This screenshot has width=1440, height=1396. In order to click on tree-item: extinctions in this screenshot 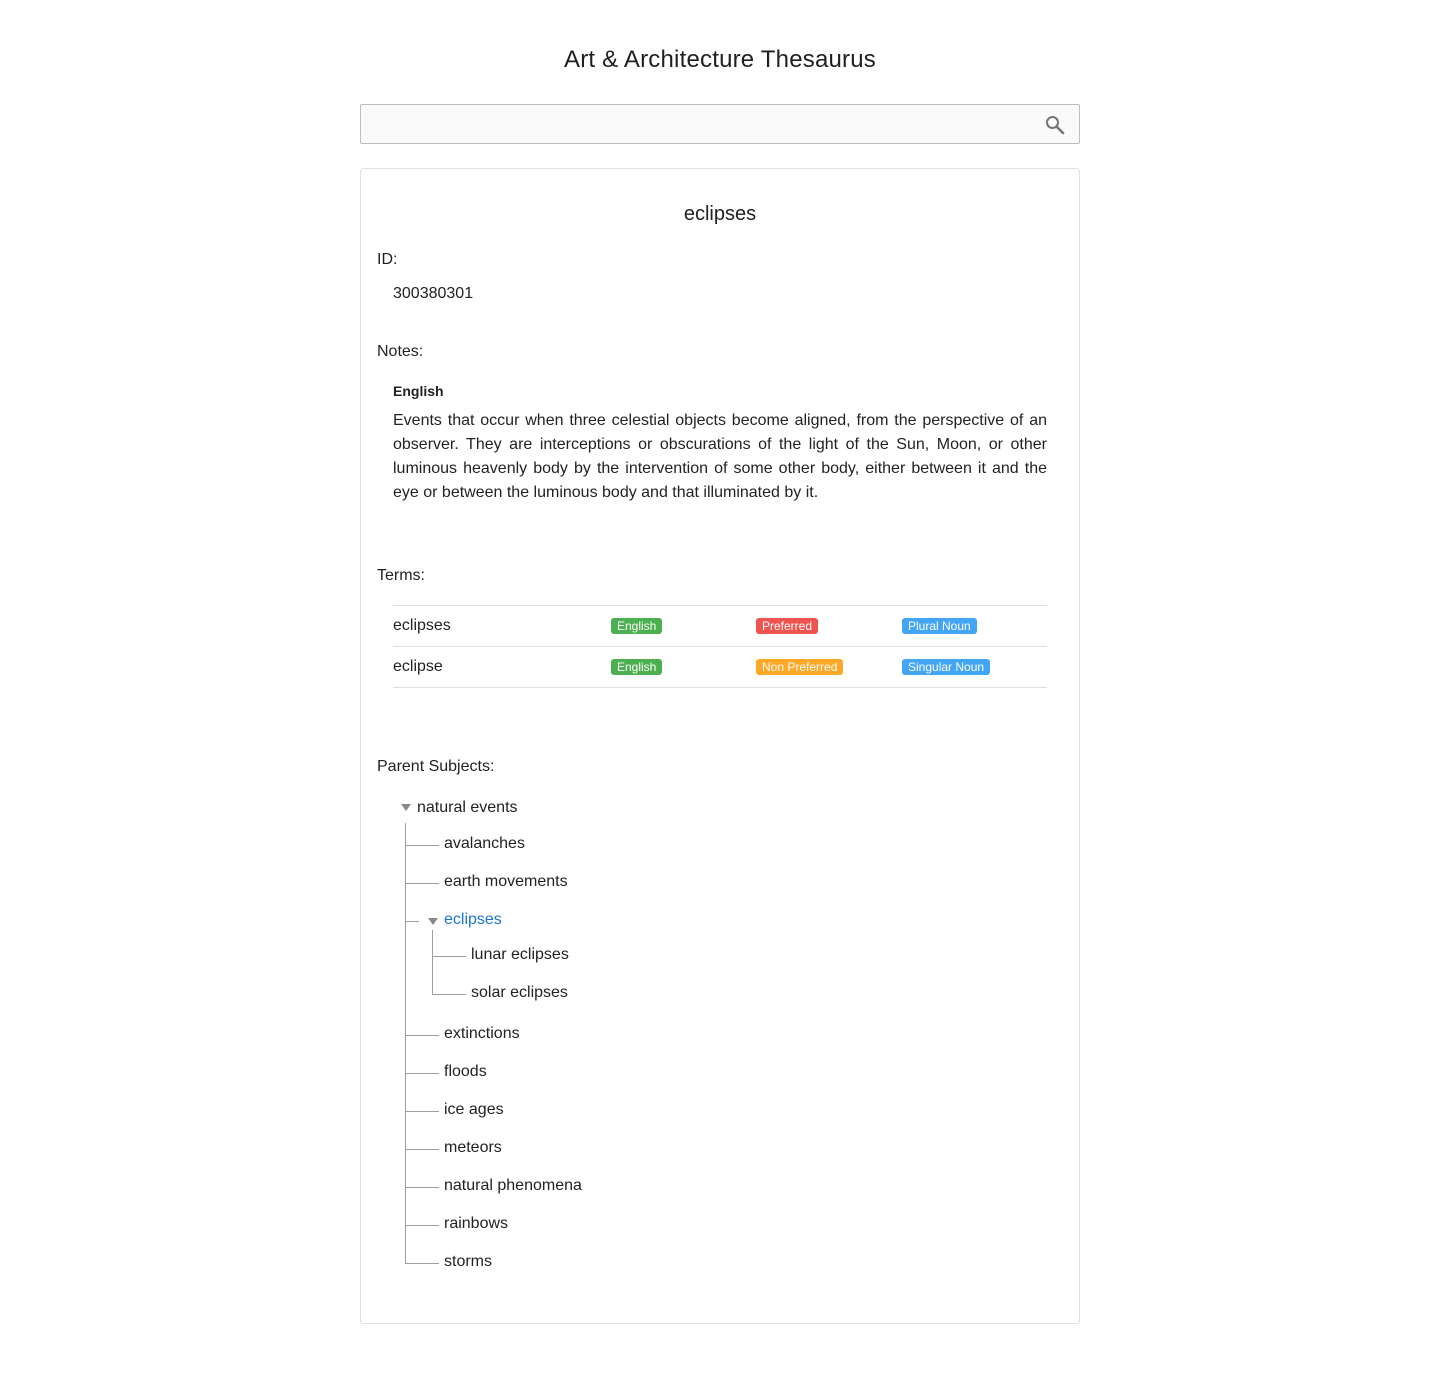, I will do `click(482, 1034)`.